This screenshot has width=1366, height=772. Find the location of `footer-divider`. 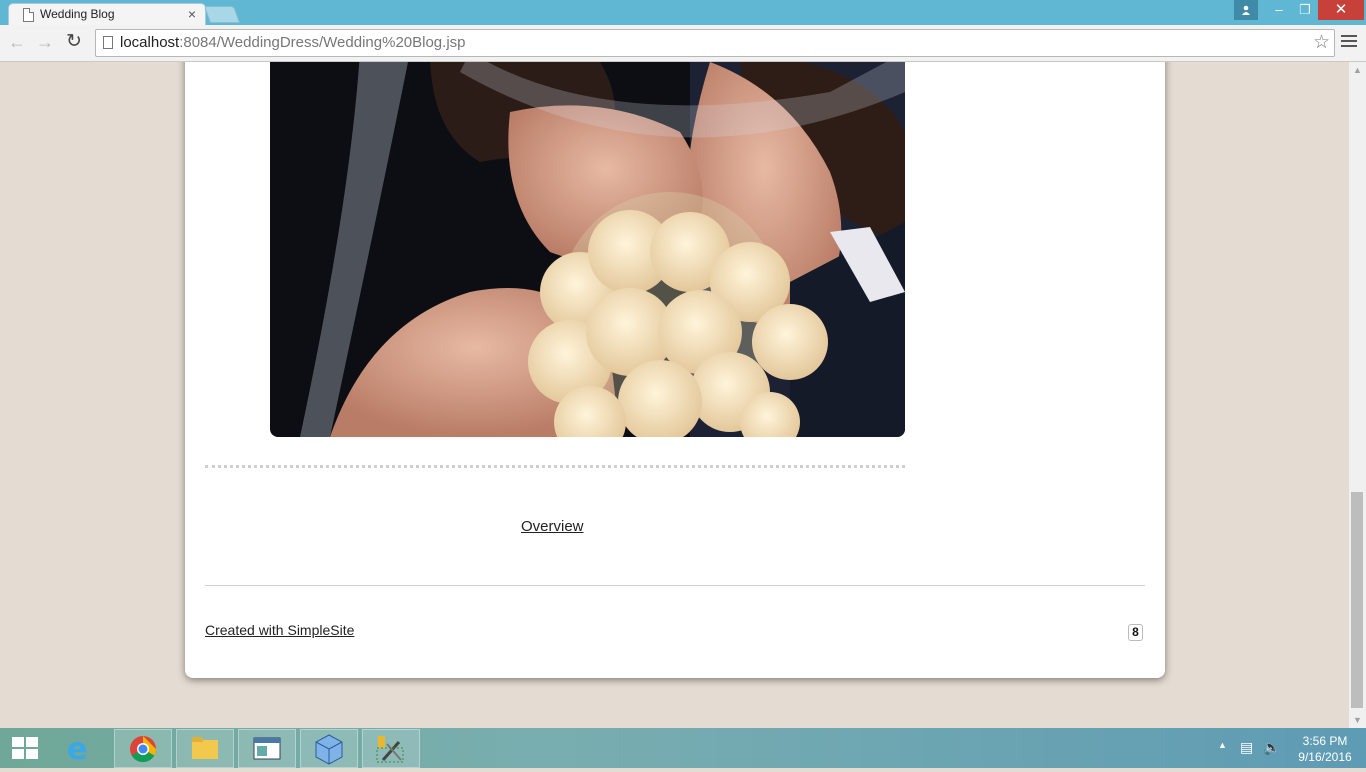

footer-divider is located at coordinates (675, 585).